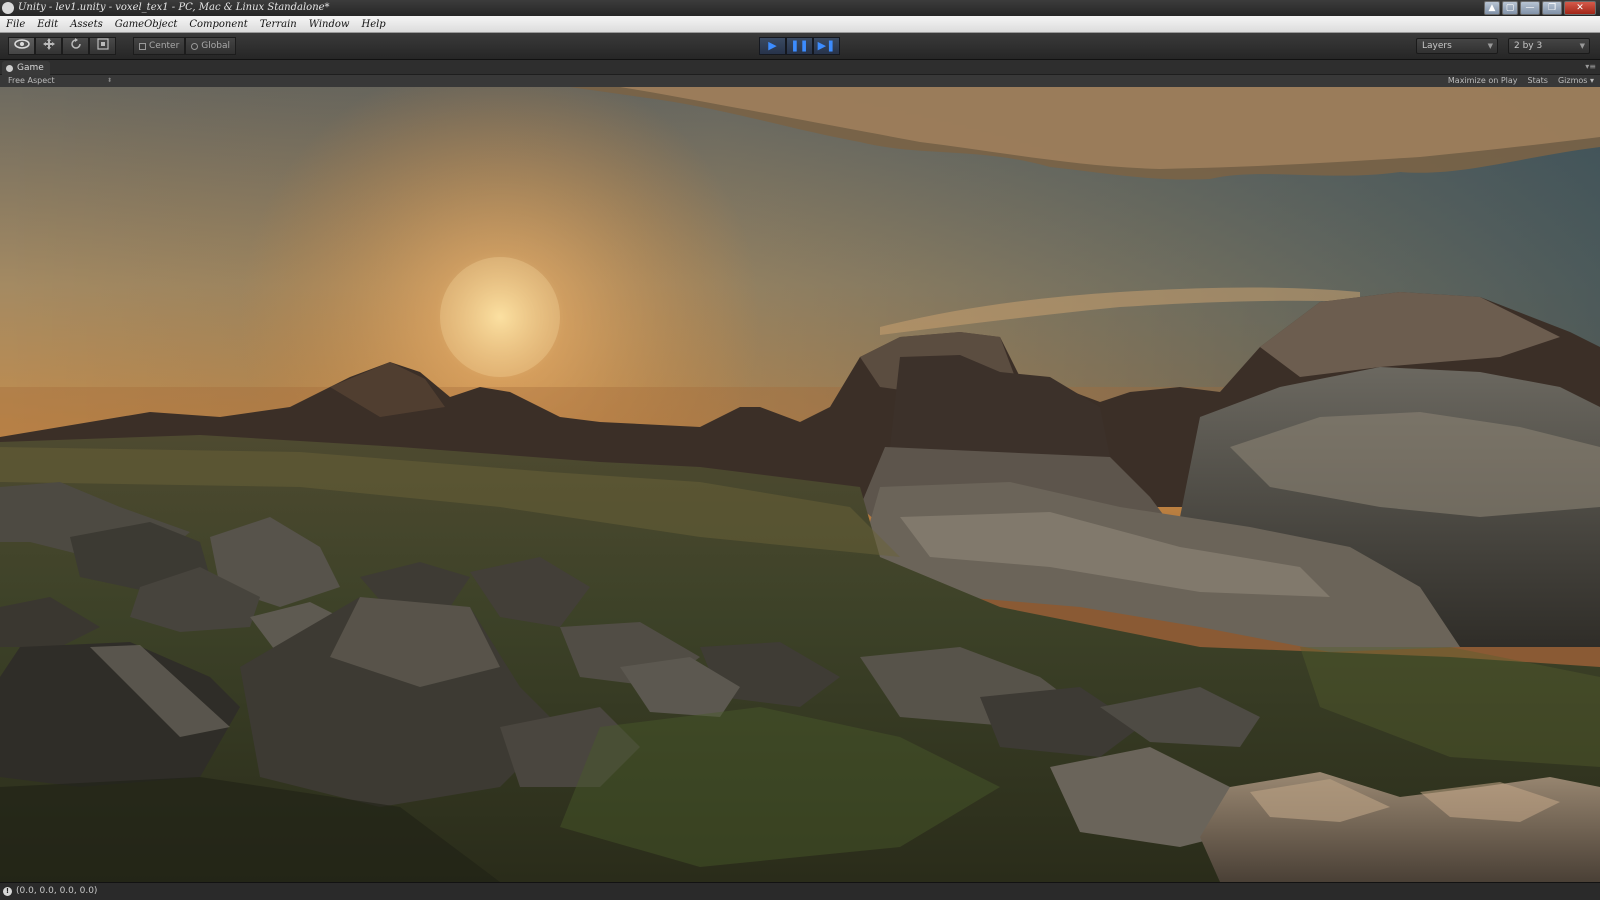 The width and height of the screenshot is (1600, 900). I want to click on scale-tool-button, so click(102, 46).